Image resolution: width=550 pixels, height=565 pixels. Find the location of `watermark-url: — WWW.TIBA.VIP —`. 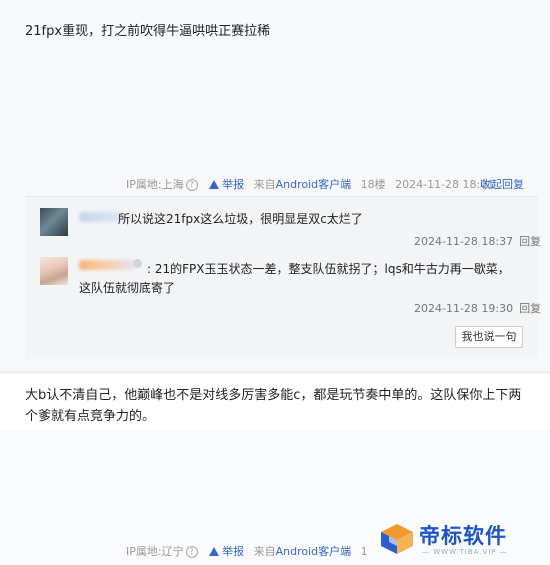

watermark-url: — WWW.TIBA.VIP — is located at coordinates (465, 552).